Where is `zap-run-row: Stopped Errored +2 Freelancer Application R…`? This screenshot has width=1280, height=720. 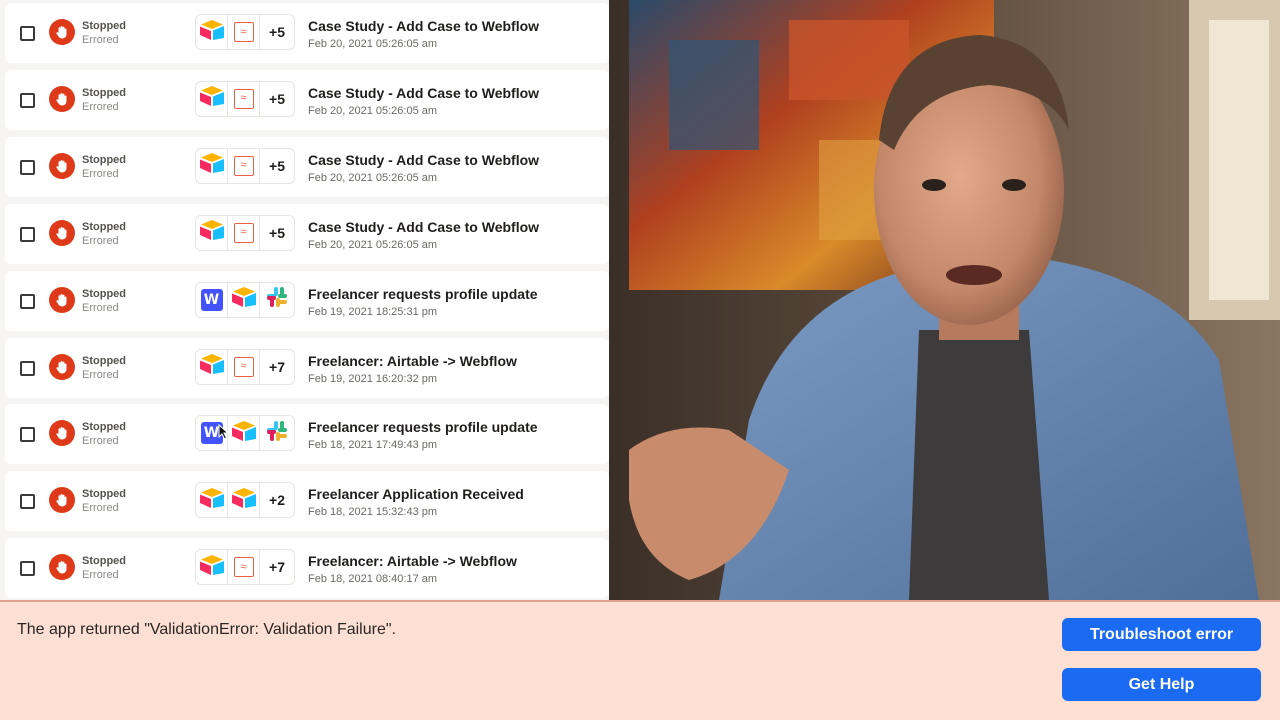 zap-run-row: Stopped Errored +2 Freelancer Application R… is located at coordinates (307, 501).